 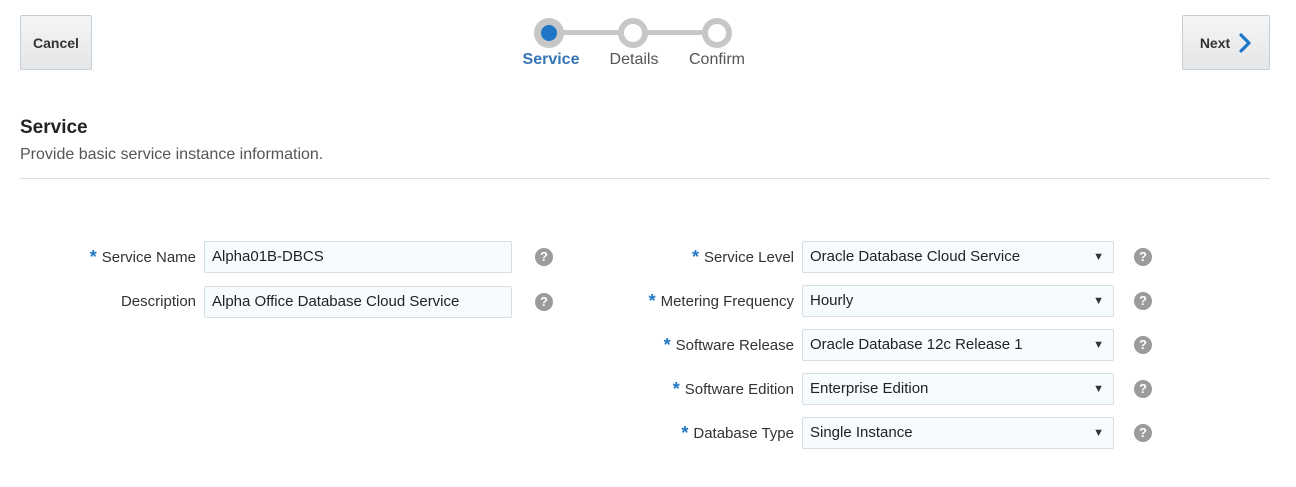 I want to click on step-confirm-label: Confirm, so click(x=717, y=60).